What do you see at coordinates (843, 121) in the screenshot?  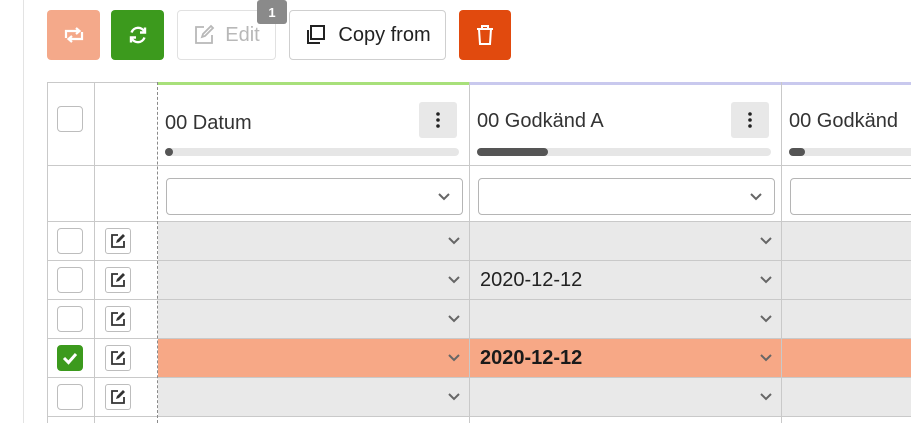 I see `column-header-title: 00 Godkänd` at bounding box center [843, 121].